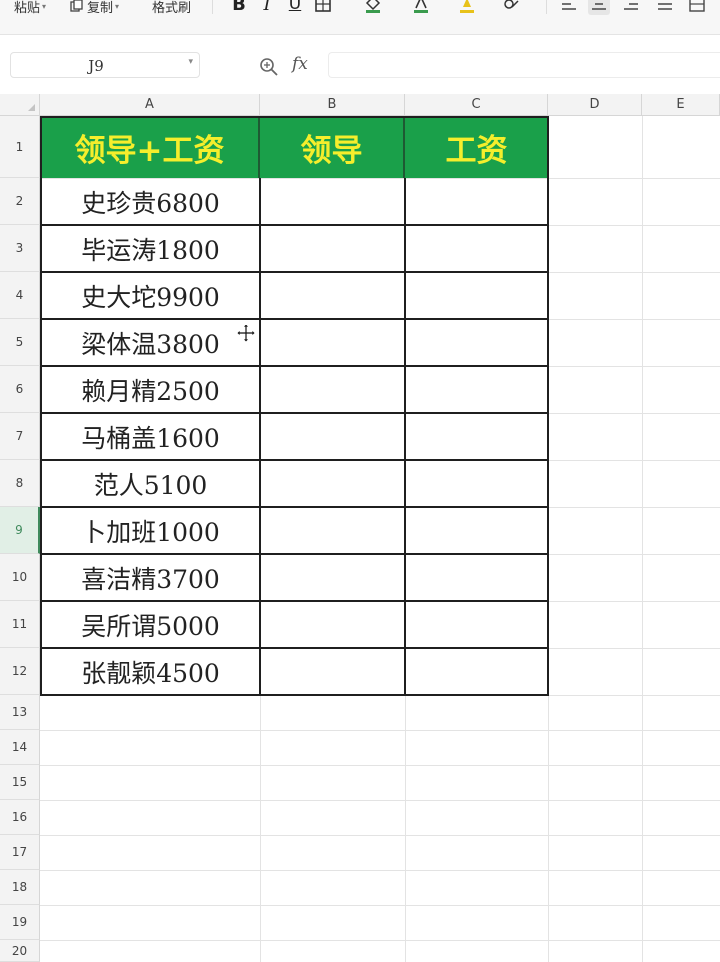 The width and height of the screenshot is (720, 962). What do you see at coordinates (150, 342) in the screenshot?
I see `cell-a5: 梁体温3800` at bounding box center [150, 342].